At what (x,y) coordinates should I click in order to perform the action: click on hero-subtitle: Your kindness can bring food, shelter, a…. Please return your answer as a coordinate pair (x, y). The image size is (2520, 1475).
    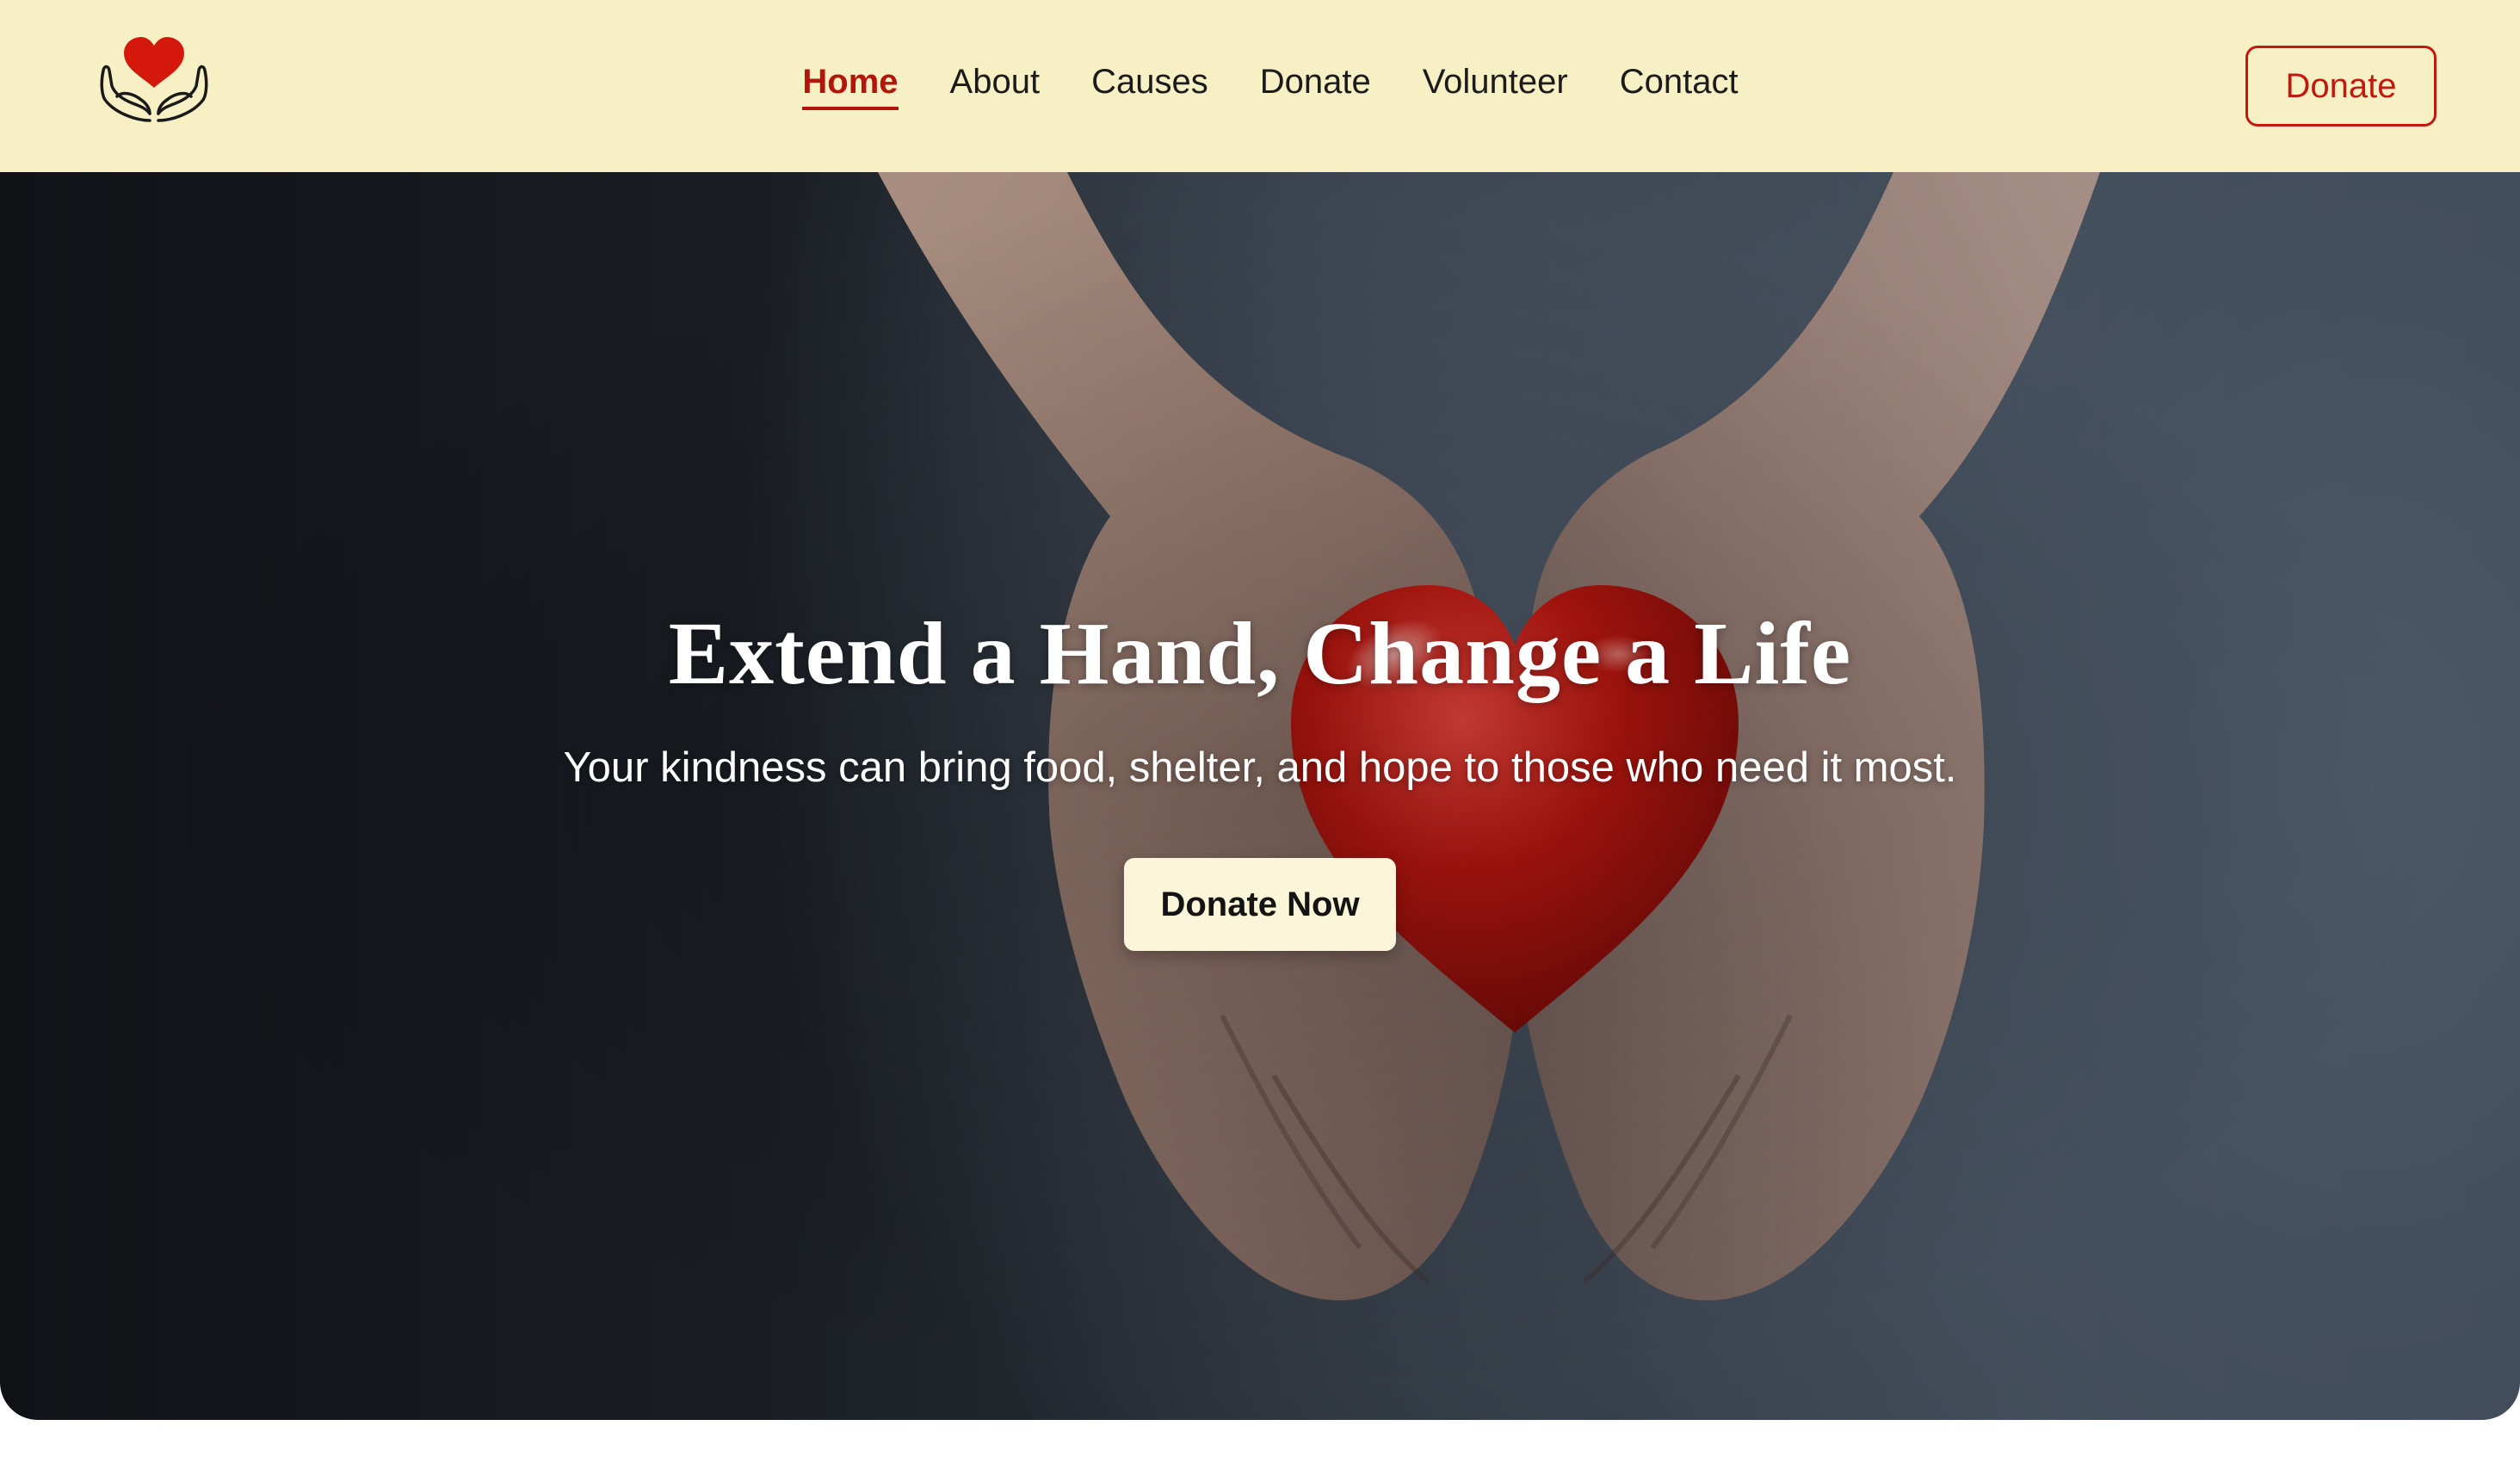
    Looking at the image, I should click on (1260, 768).